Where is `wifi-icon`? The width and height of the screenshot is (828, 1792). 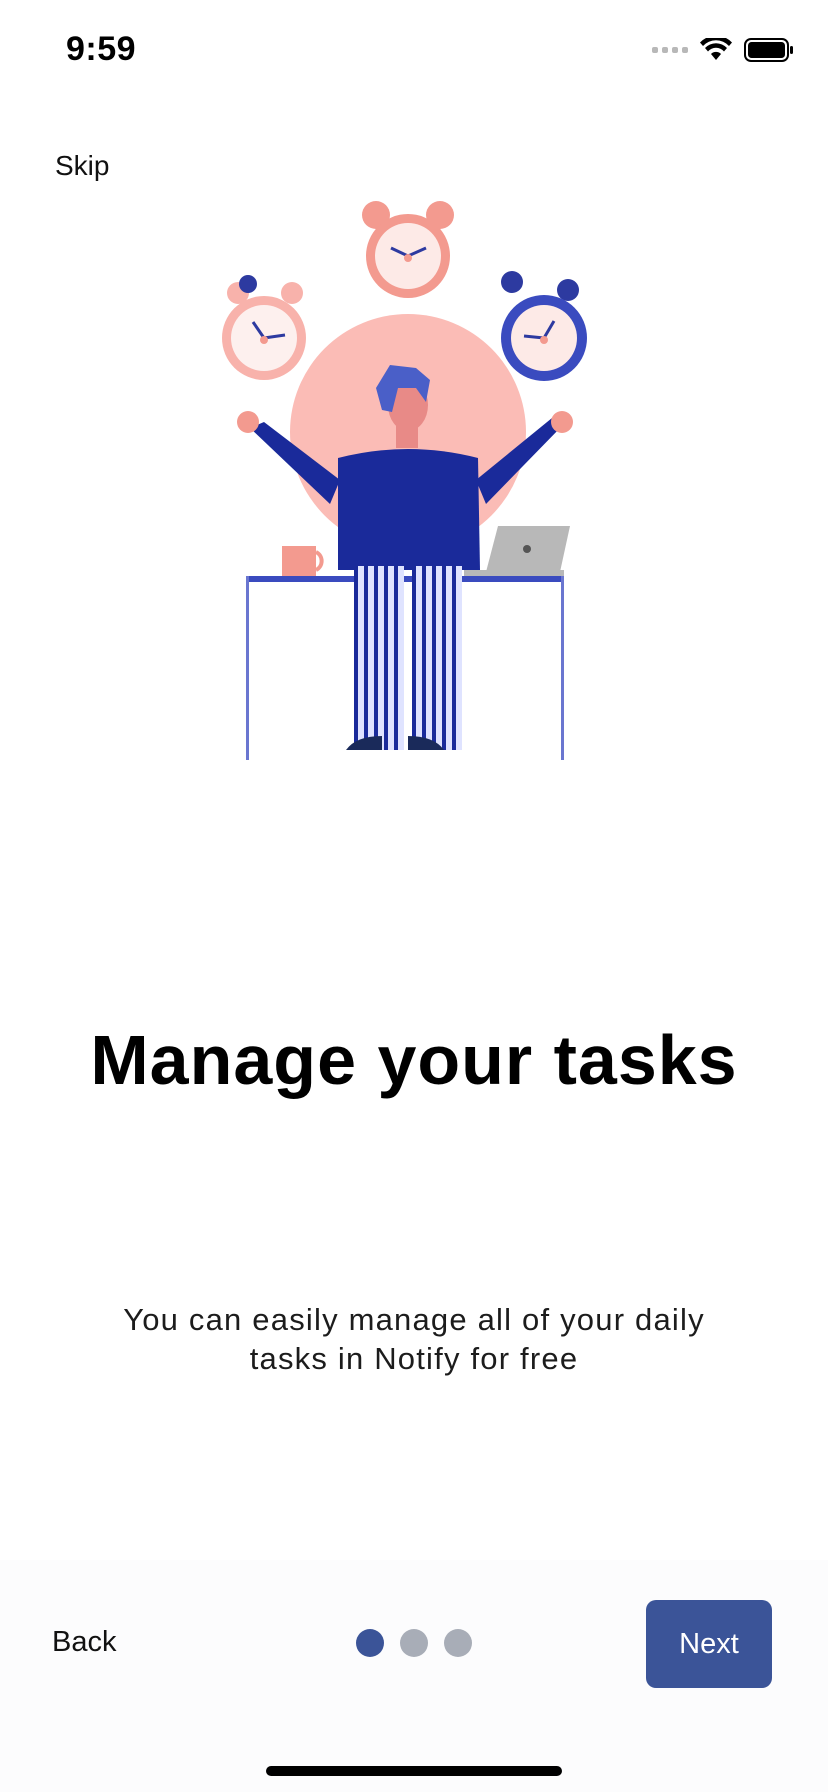 wifi-icon is located at coordinates (716, 49).